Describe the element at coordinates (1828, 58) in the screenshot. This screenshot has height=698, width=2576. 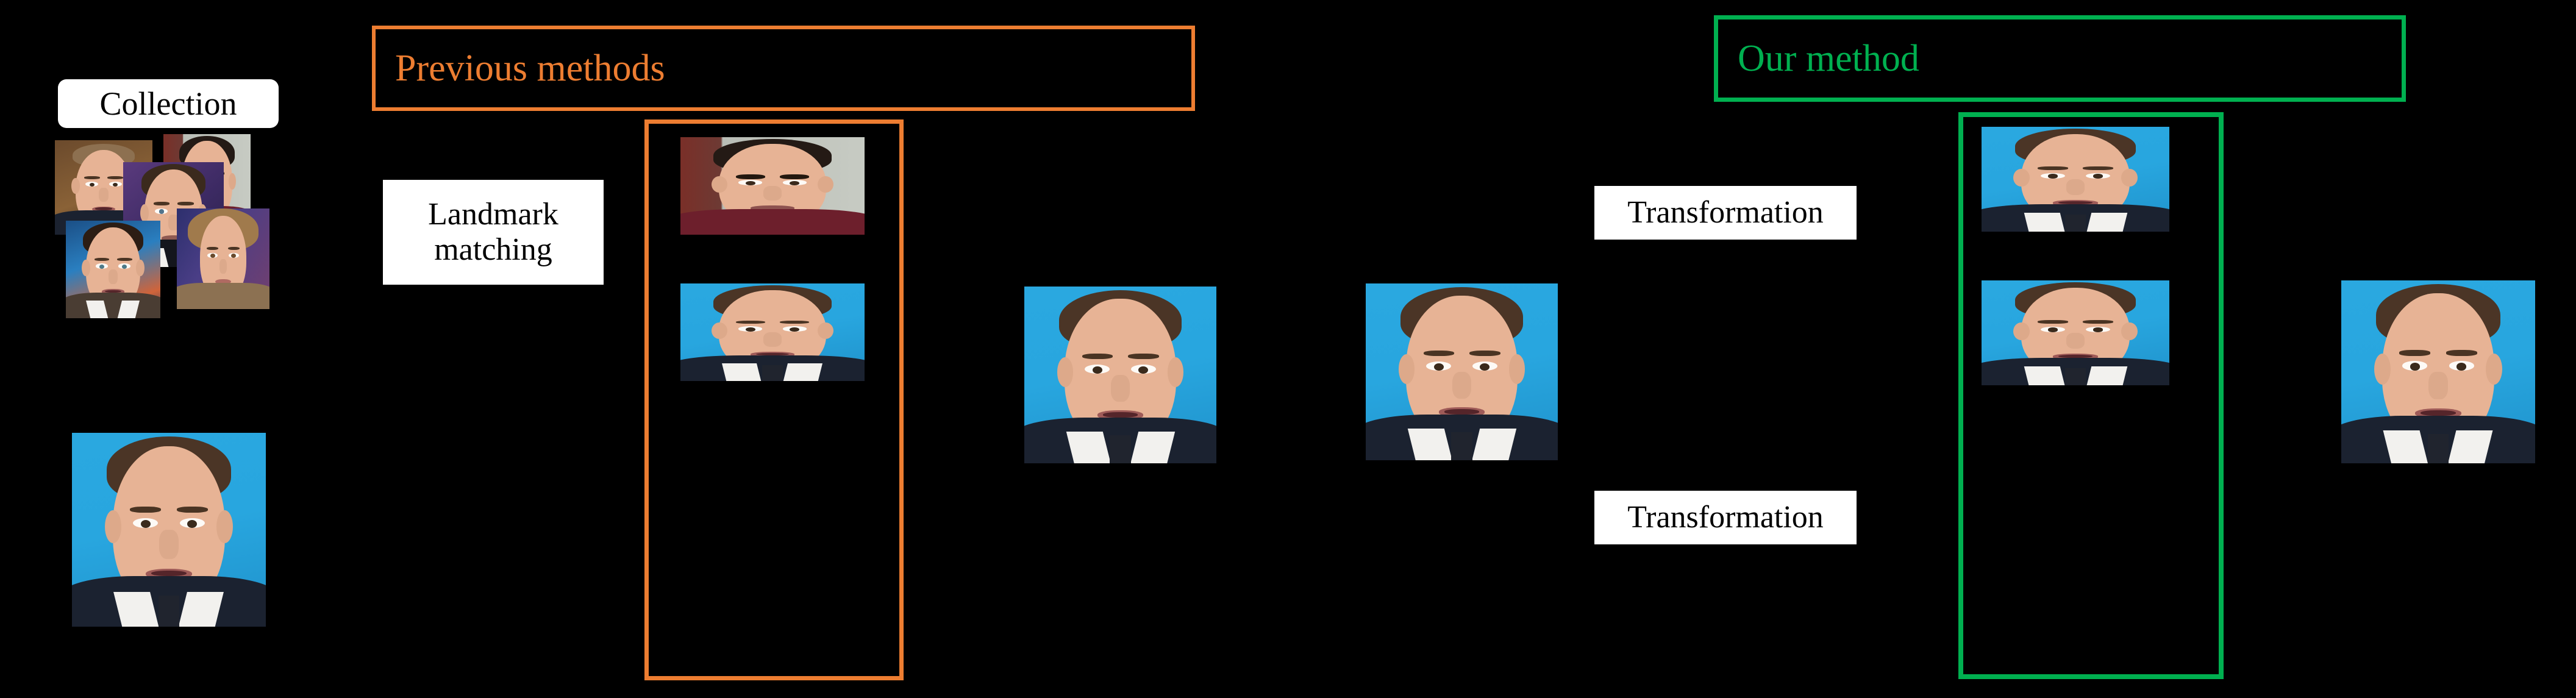
I see `our-method-title: Our method` at that location.